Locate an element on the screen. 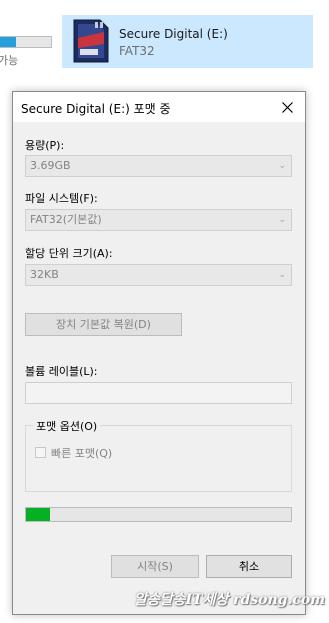 This screenshot has height=623, width=329. close-icon is located at coordinates (287, 107).